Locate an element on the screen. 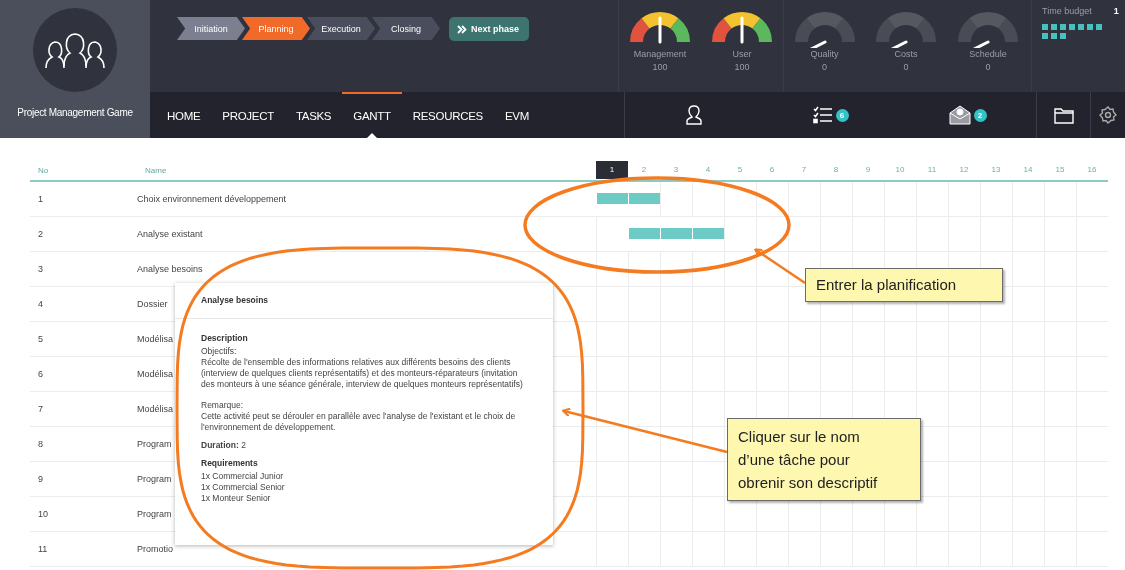  mail-icon is located at coordinates (959, 115).